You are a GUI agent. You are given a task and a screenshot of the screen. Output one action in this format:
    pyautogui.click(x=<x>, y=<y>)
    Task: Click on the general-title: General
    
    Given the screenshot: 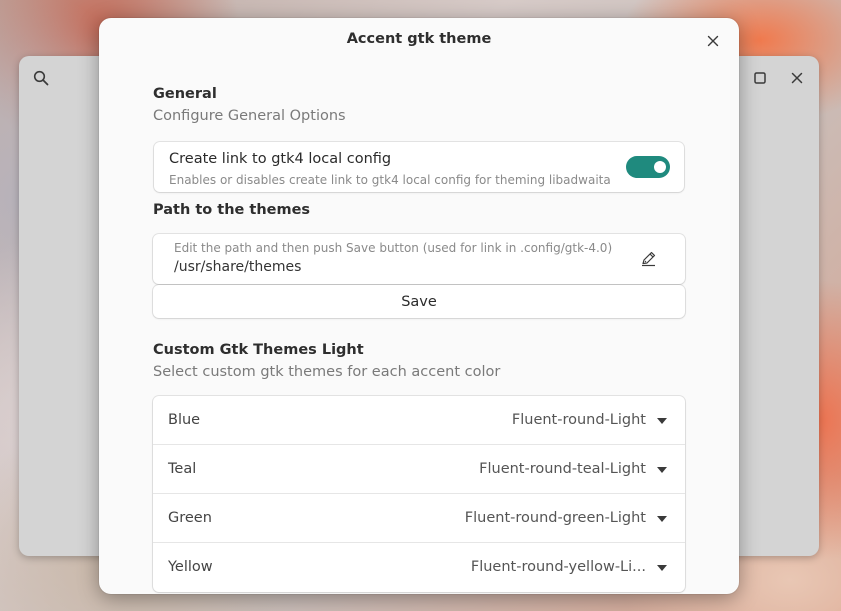 What is the action you would take?
    pyautogui.click(x=185, y=94)
    